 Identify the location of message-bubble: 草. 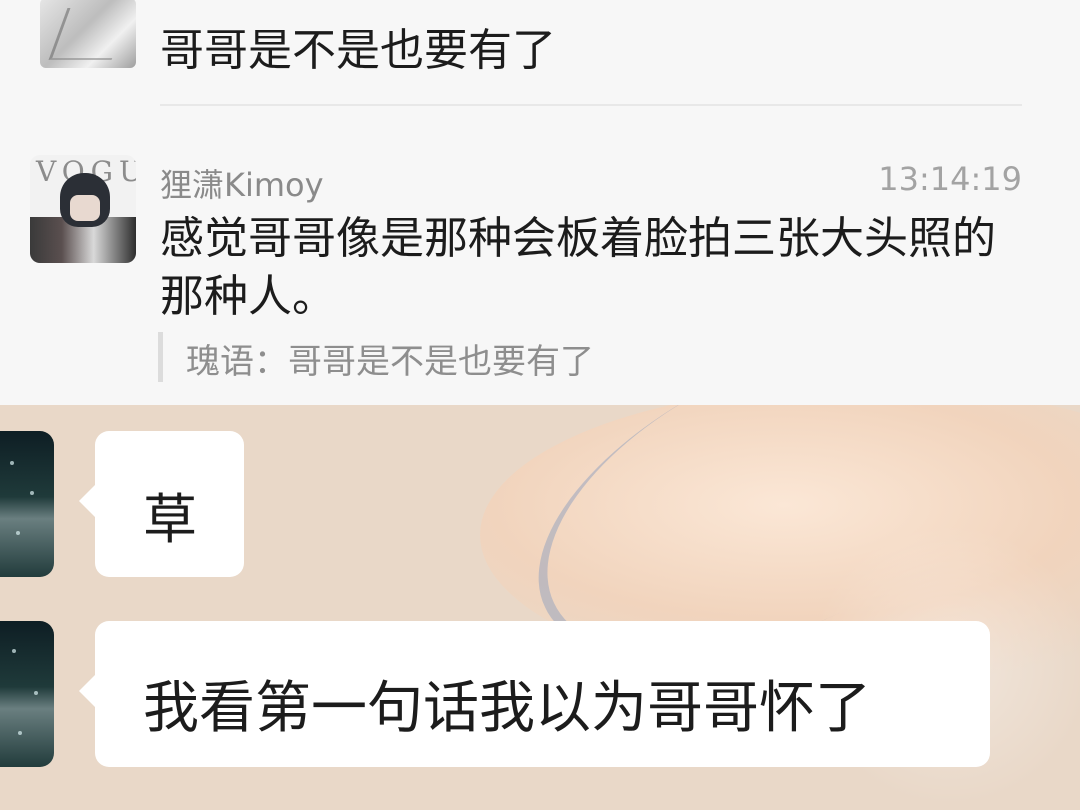
(161, 504).